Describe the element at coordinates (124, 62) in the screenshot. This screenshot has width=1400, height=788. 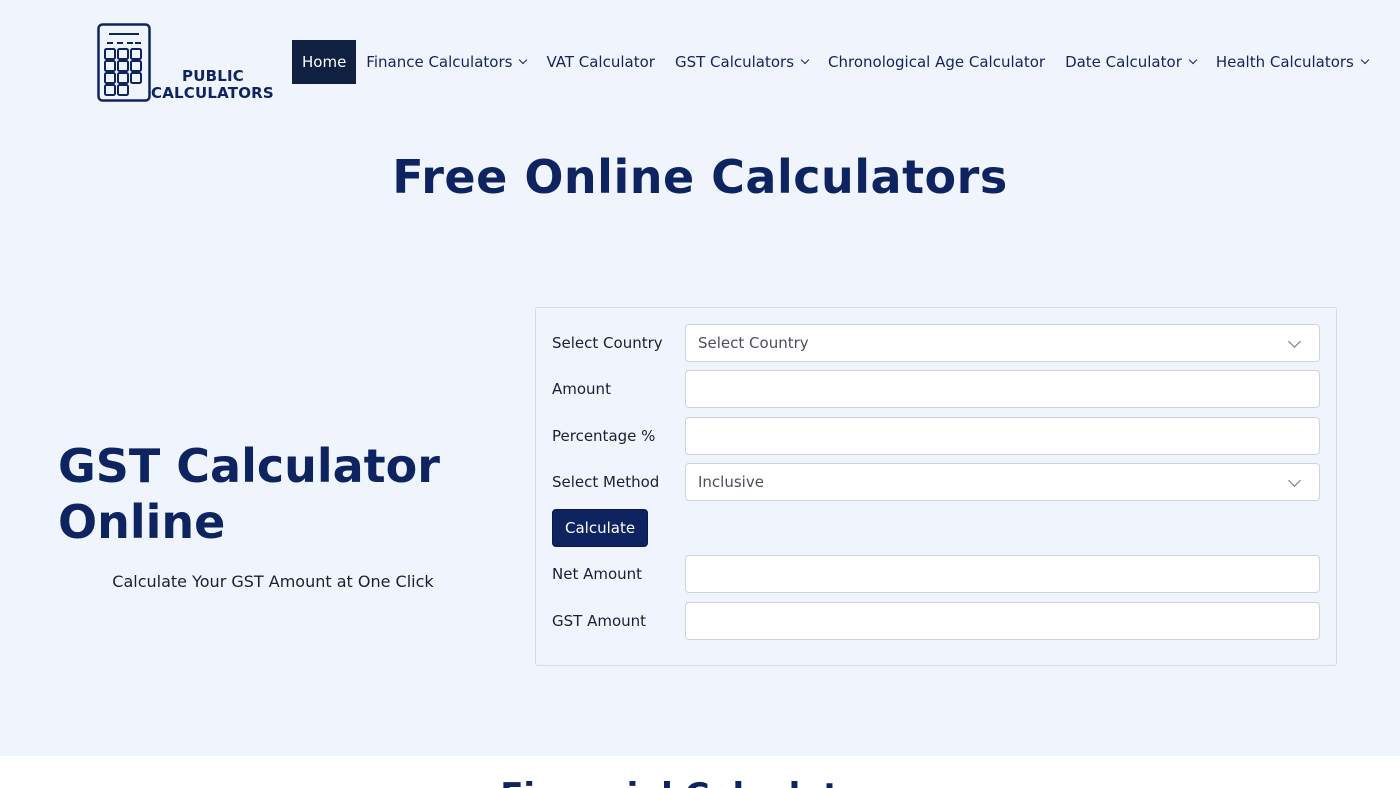
I see `calculator-logo-icon` at that location.